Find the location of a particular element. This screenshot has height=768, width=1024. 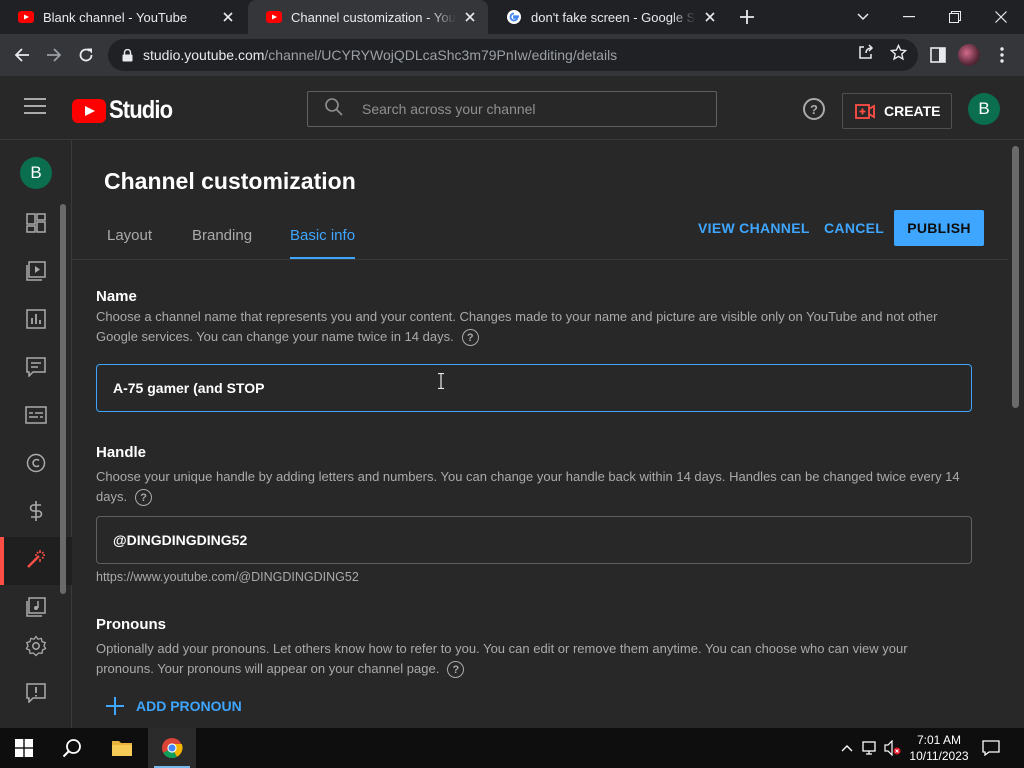

windows-icon is located at coordinates (24, 748).